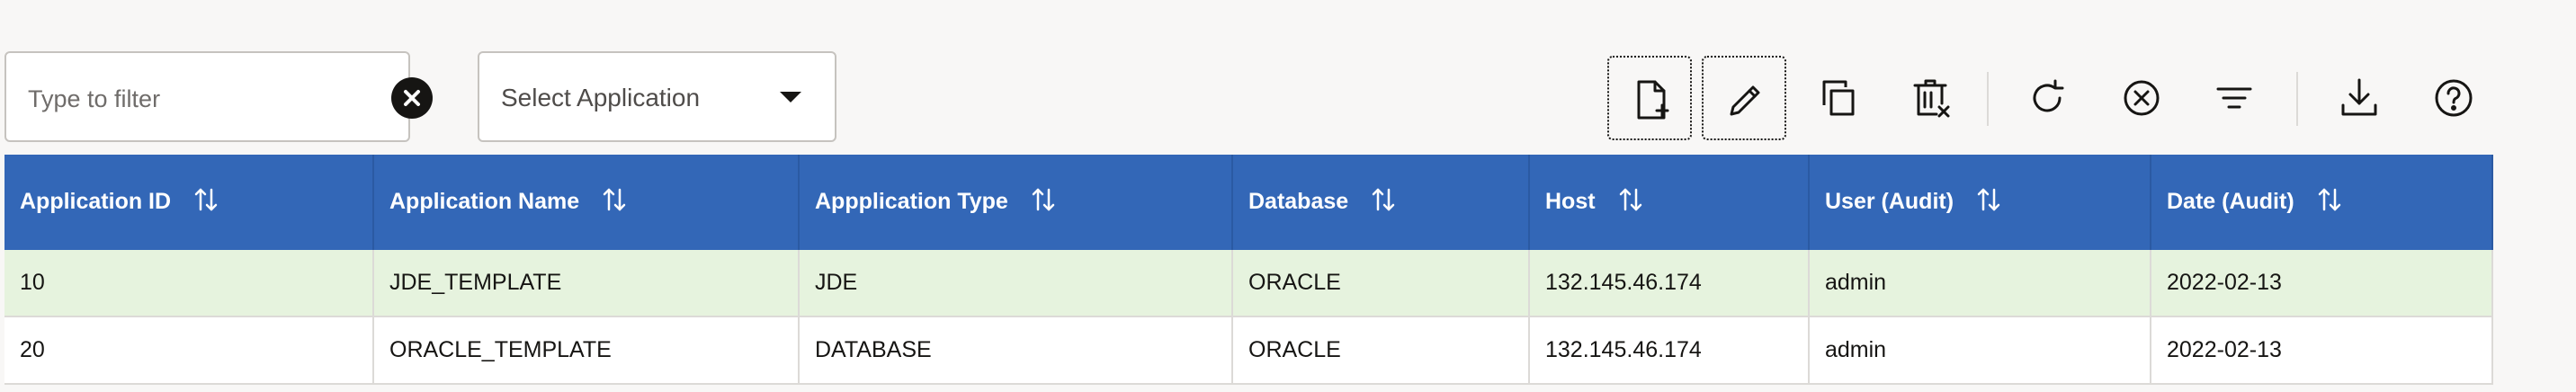 The image size is (2576, 392). I want to click on new-file-button, so click(1649, 98).